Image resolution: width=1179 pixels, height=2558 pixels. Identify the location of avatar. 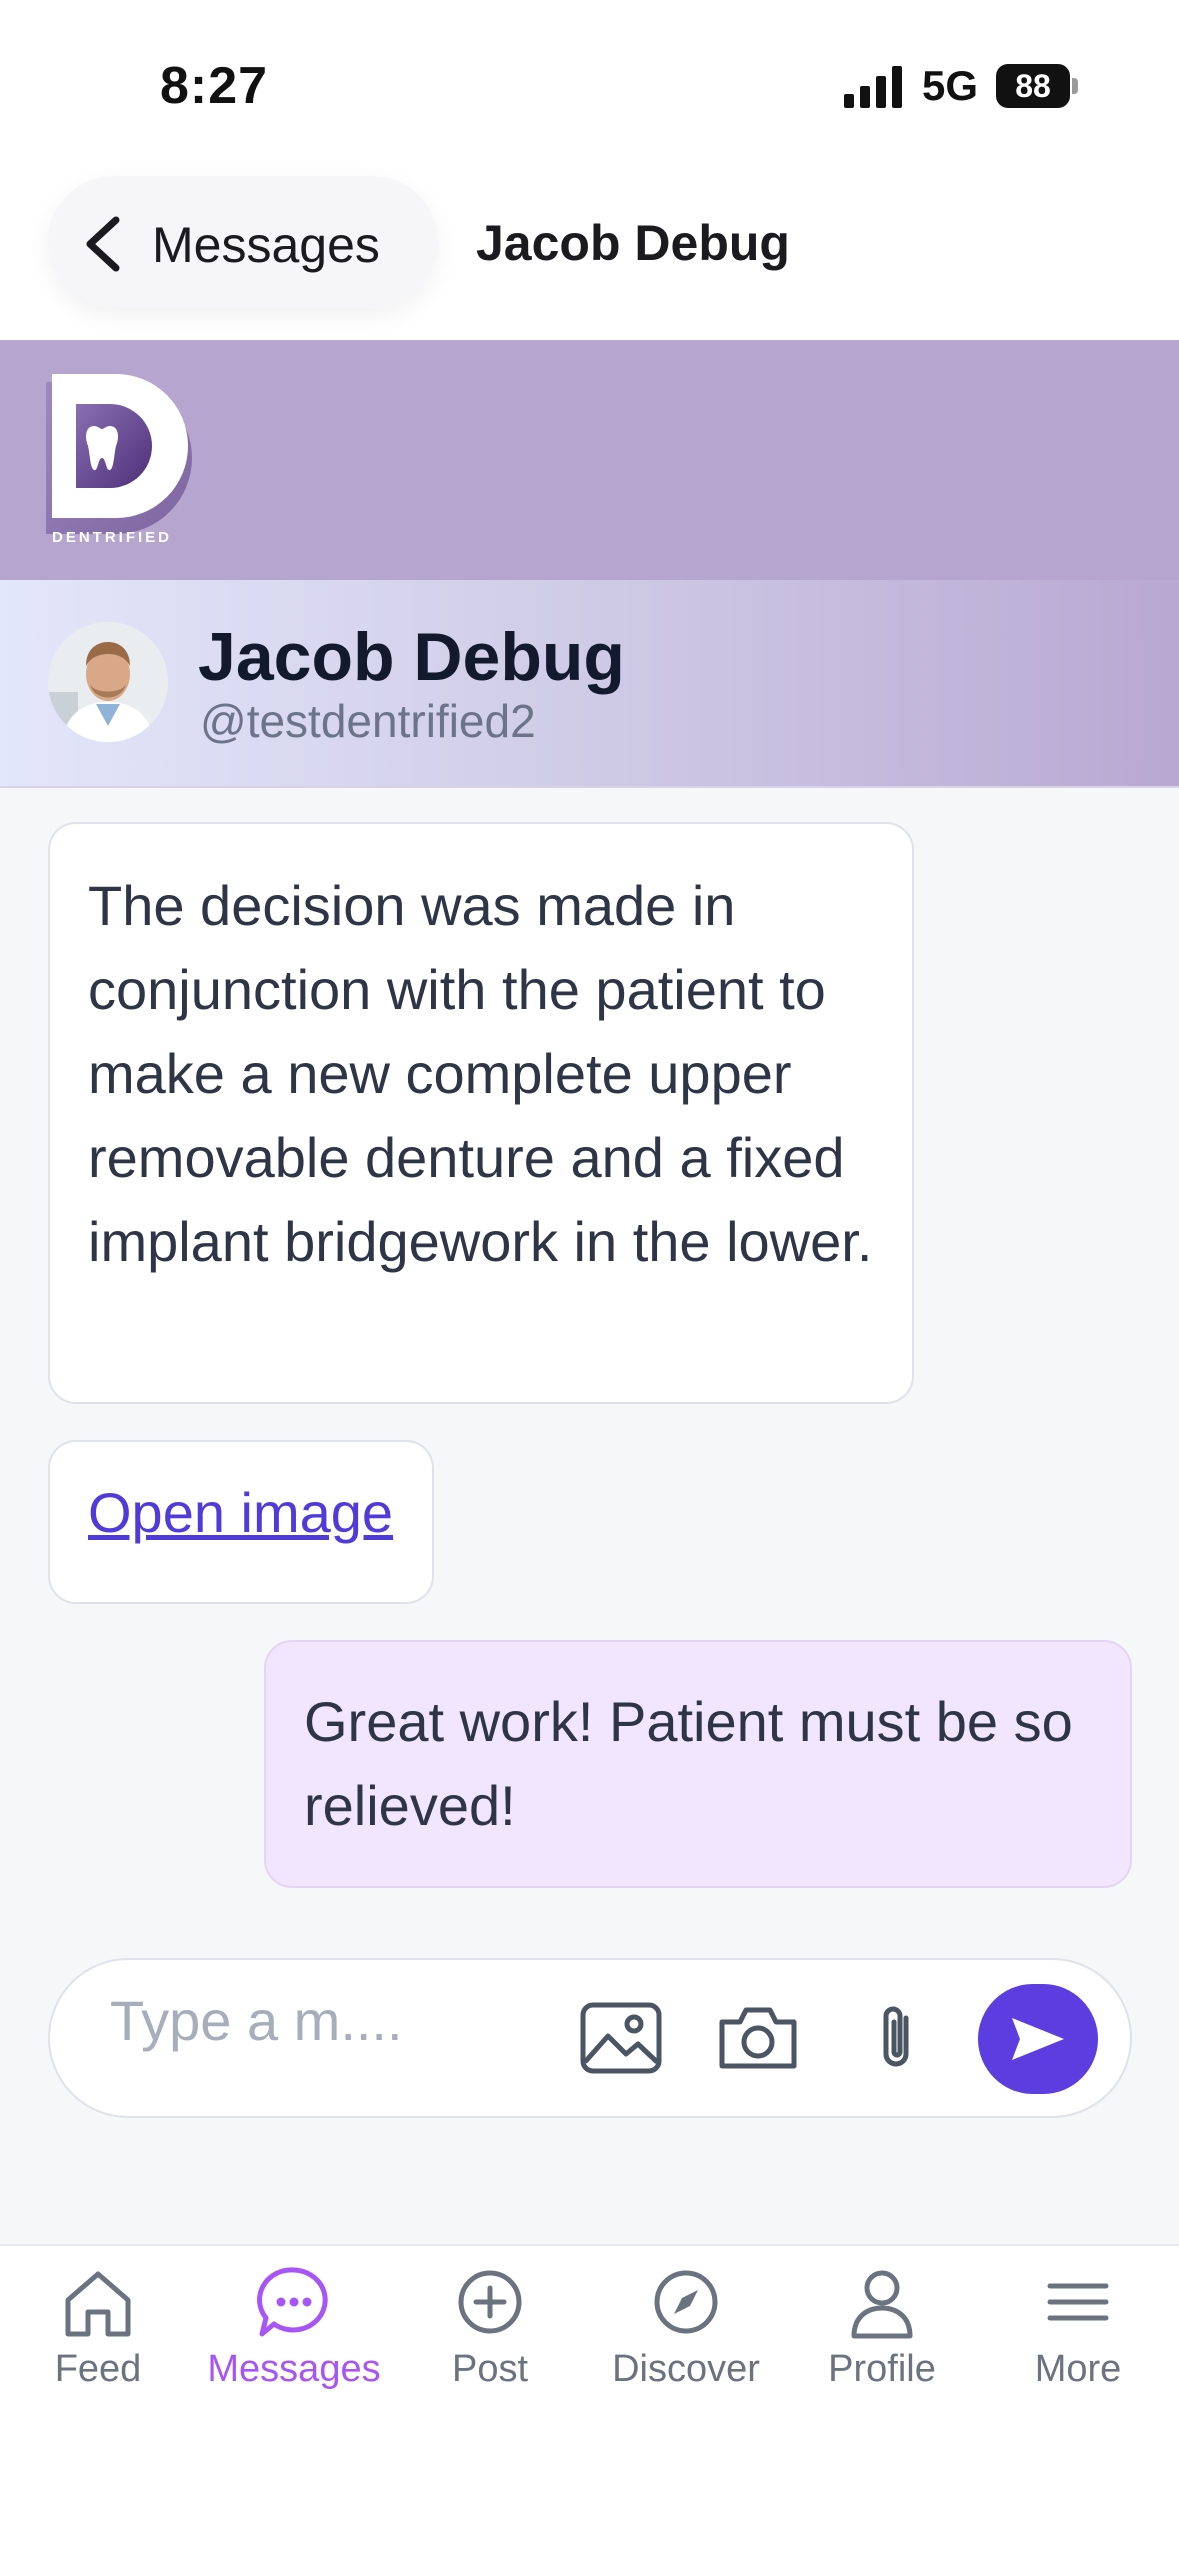
(108, 682).